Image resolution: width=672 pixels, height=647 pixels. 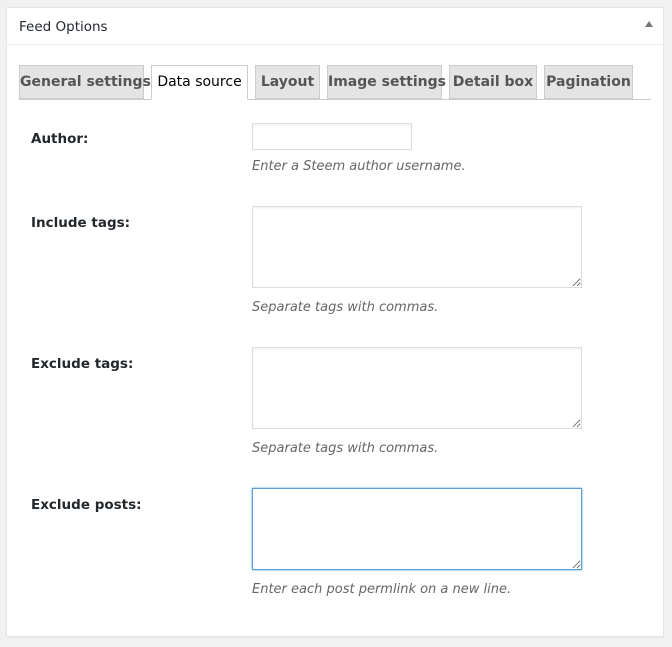 I want to click on exclude-tags-textarea, so click(x=417, y=388).